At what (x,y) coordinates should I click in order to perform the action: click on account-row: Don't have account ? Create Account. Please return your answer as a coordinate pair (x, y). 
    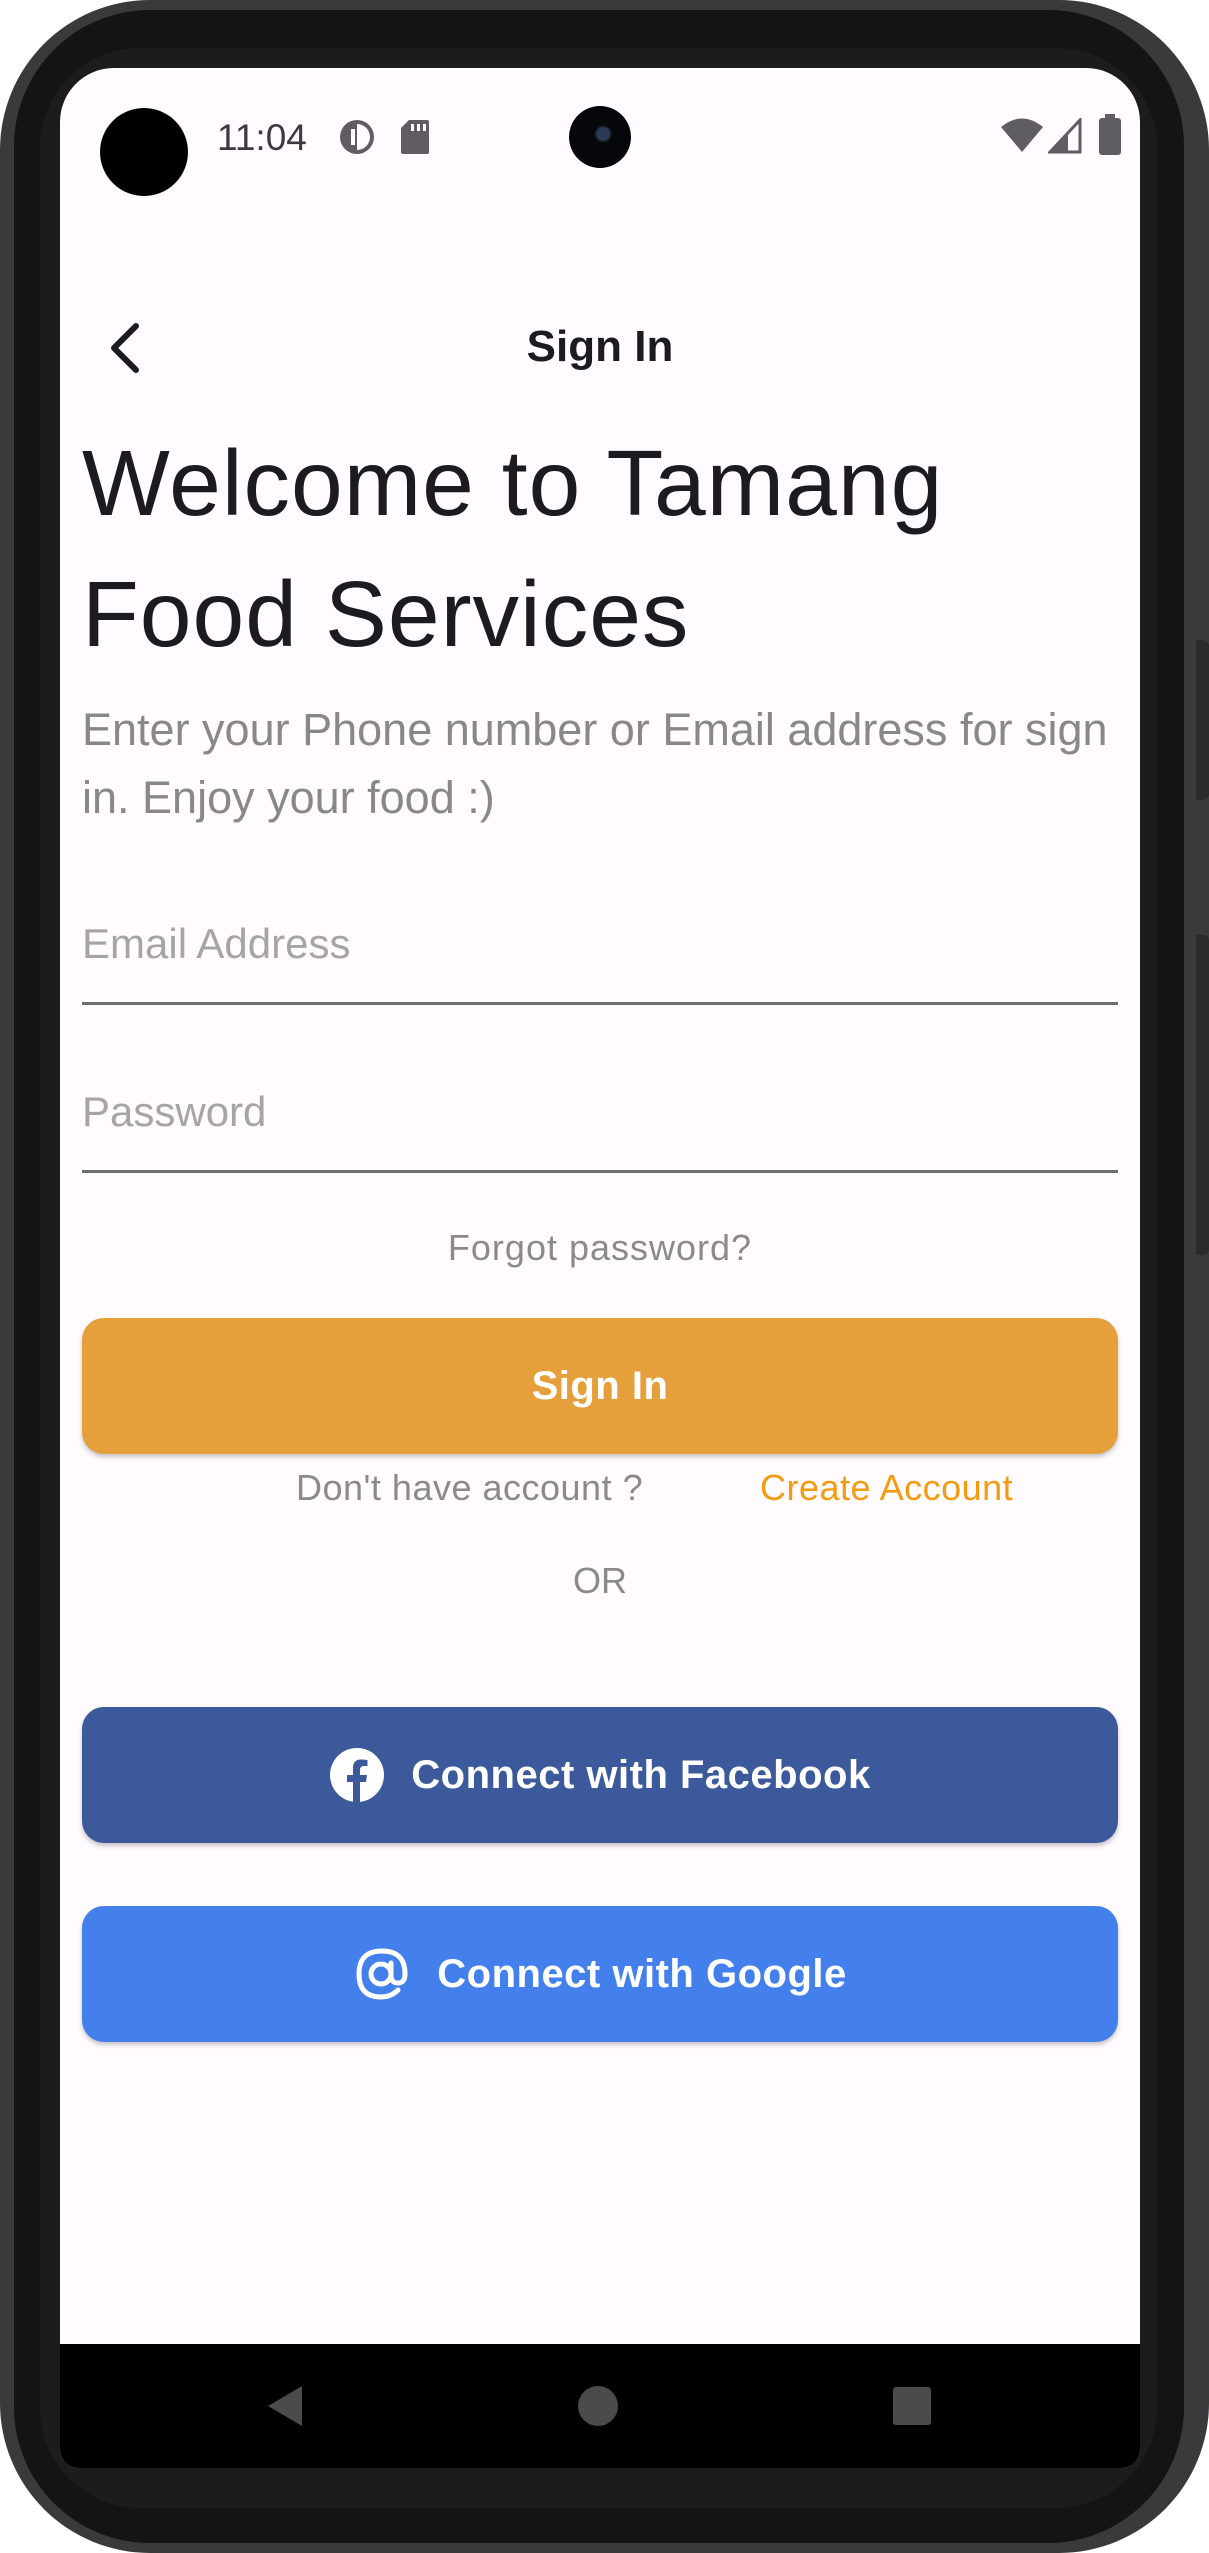
    Looking at the image, I should click on (600, 1488).